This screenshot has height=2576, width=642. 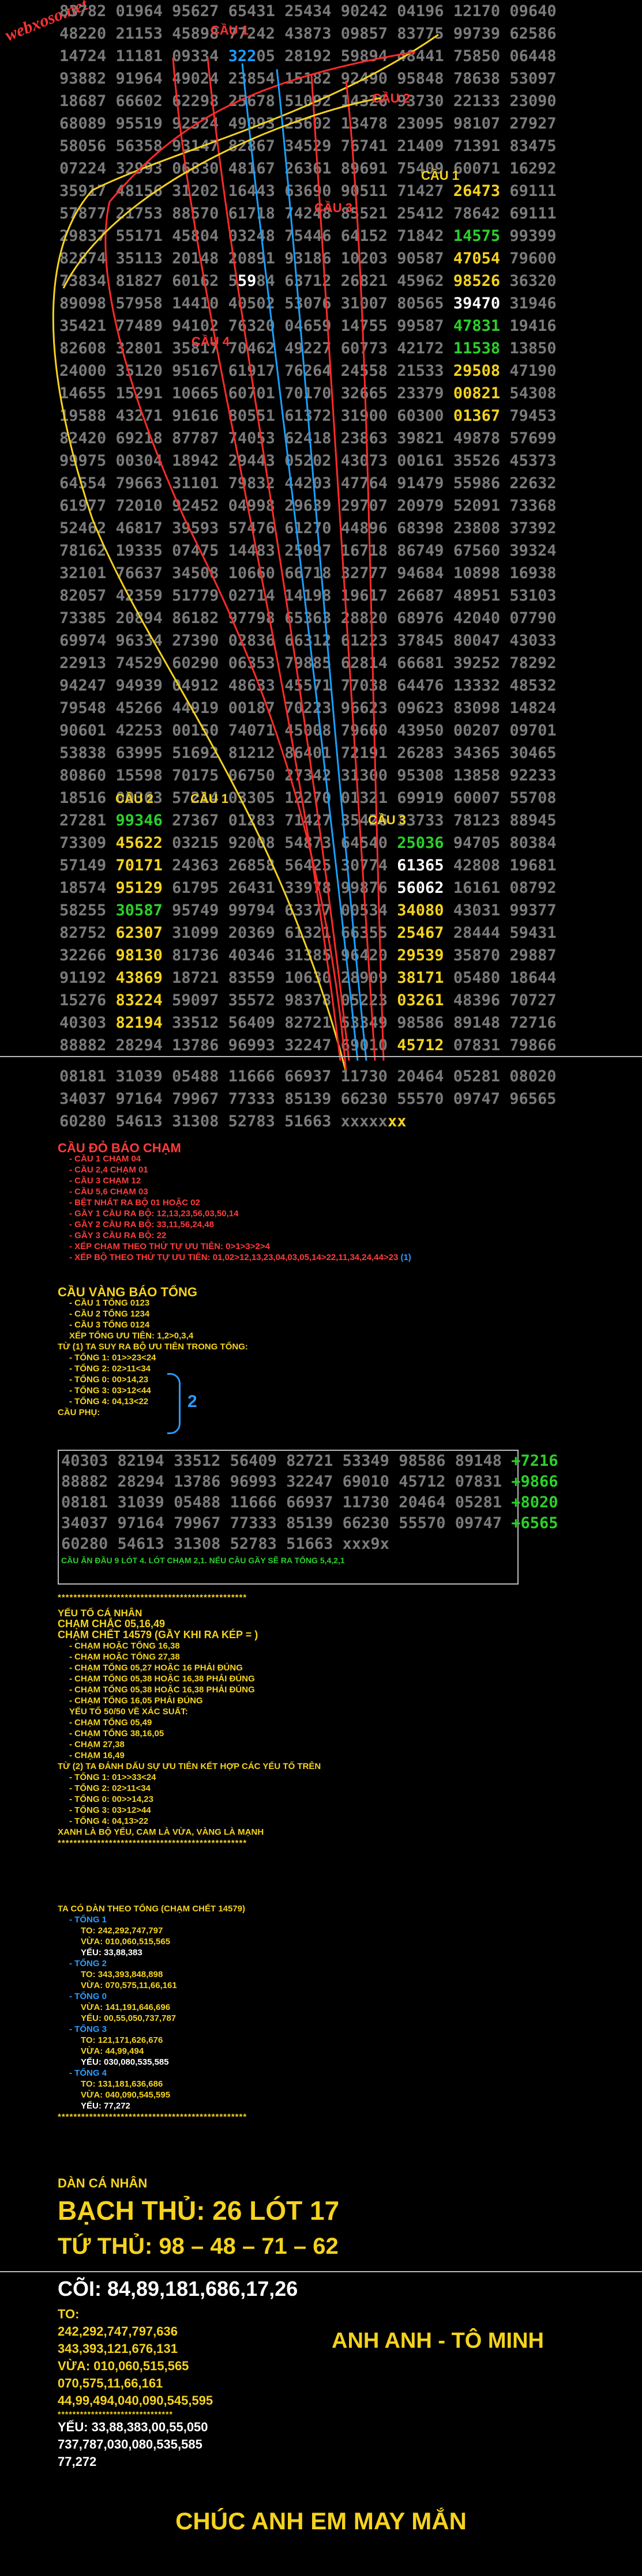 What do you see at coordinates (105, 1181) in the screenshot?
I see `cau-do-item: - CẦU 3 CHẠM 12` at bounding box center [105, 1181].